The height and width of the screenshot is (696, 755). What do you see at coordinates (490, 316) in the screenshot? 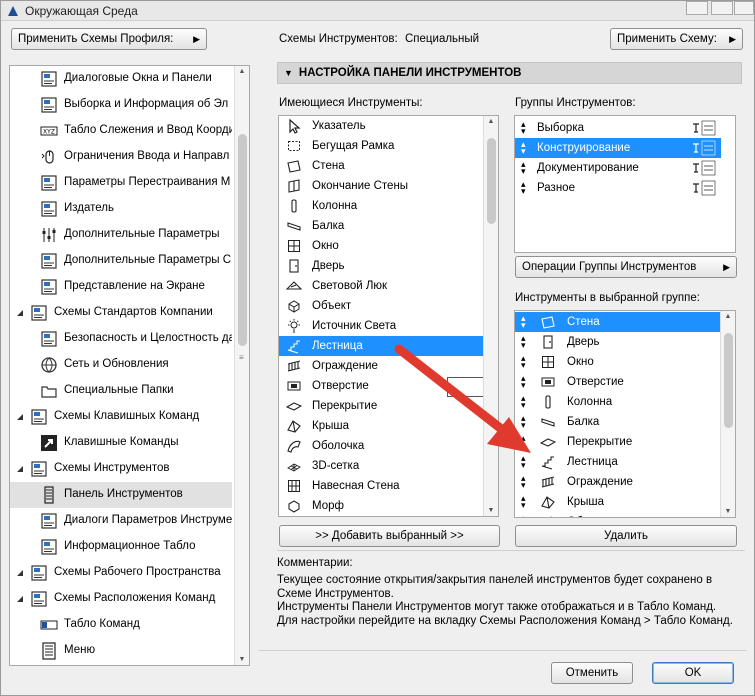
I see `available-scrollbar: ▲ ▼` at bounding box center [490, 316].